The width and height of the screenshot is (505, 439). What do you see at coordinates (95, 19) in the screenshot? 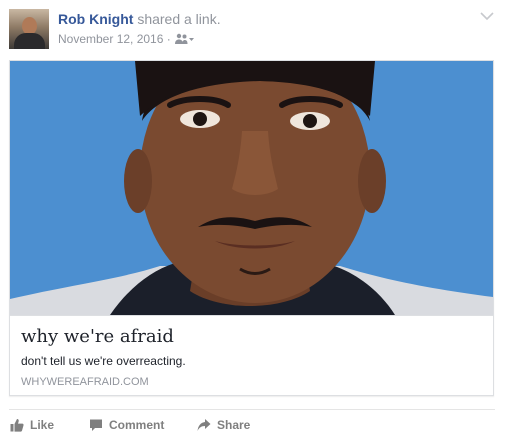
I see `author-name-link: Rob Knight` at bounding box center [95, 19].